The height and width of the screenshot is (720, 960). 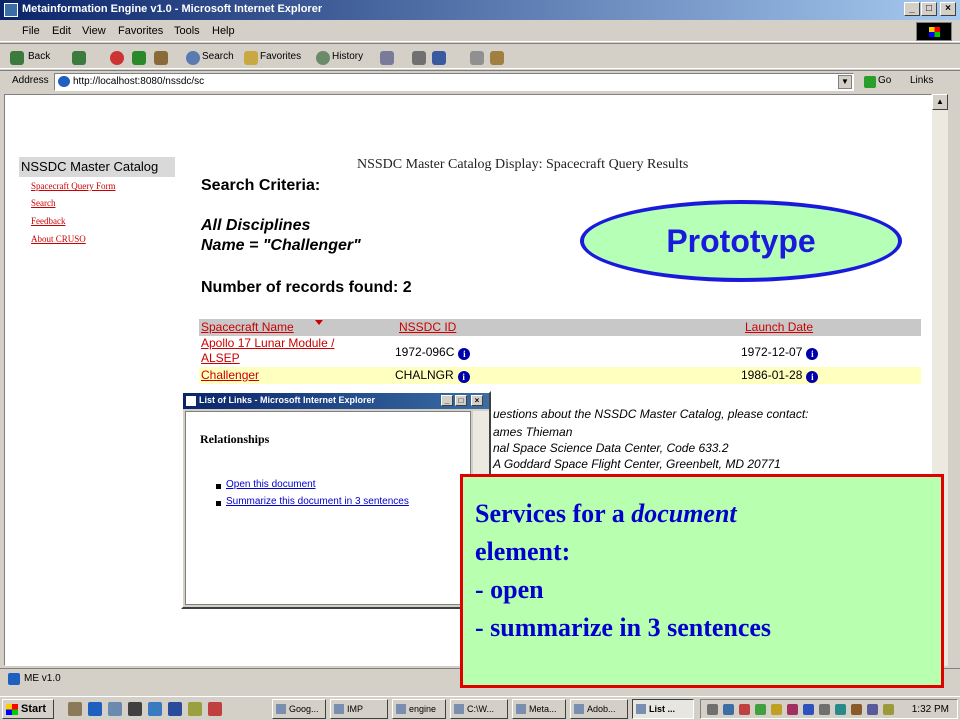 I want to click on menu-edit: Edit, so click(x=61, y=31).